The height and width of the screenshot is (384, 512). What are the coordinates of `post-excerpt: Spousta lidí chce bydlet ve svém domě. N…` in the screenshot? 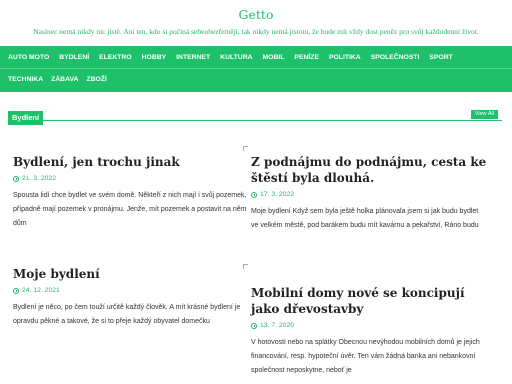 It's located at (130, 209).